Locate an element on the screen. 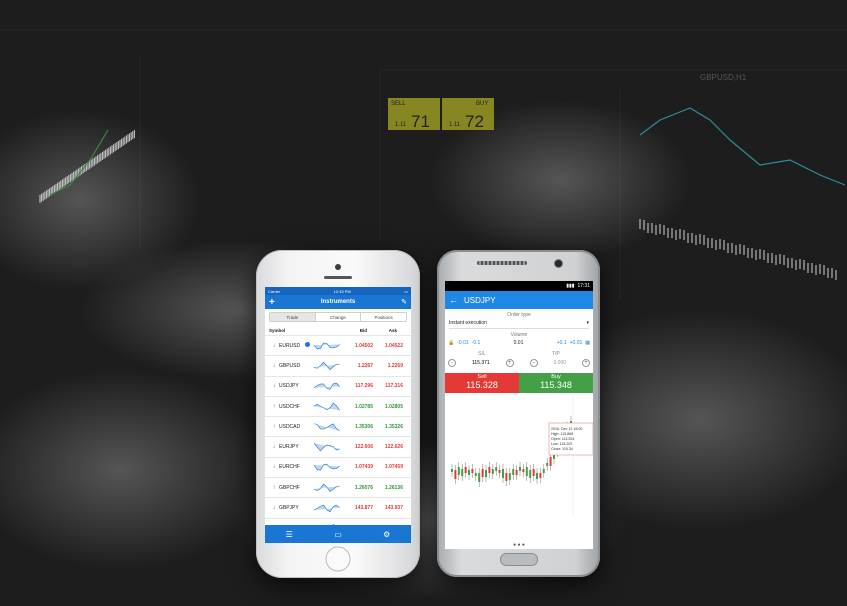  ask-price: 1.04522 is located at coordinates (388, 346).